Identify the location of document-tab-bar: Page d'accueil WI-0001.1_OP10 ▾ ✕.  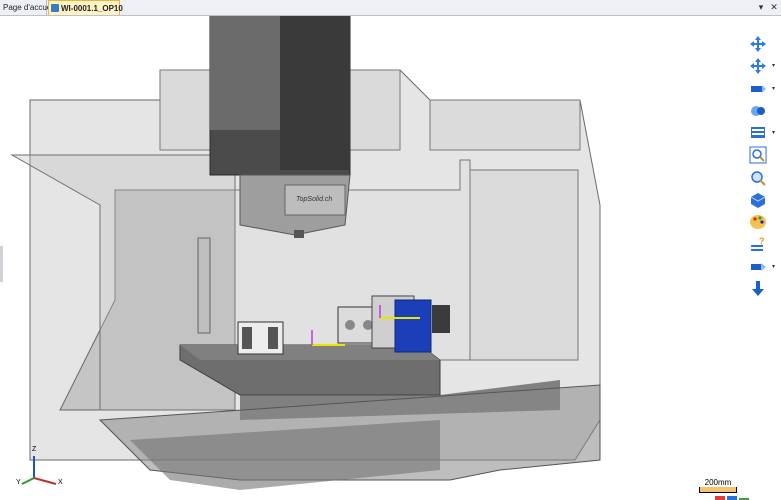
(390, 8).